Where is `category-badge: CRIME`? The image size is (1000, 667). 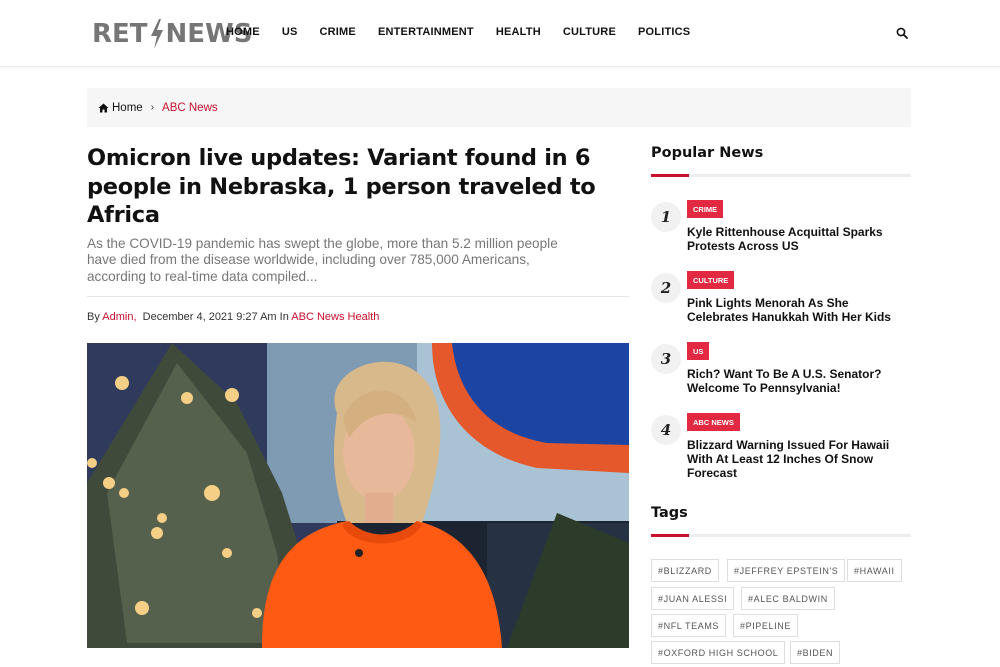
category-badge: CRIME is located at coordinates (705, 209).